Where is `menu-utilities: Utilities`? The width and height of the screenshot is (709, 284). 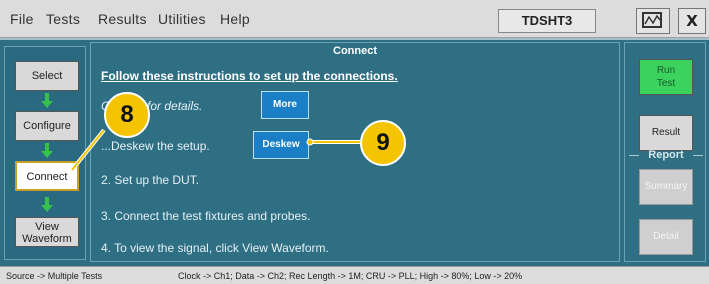
menu-utilities: Utilities is located at coordinates (182, 19).